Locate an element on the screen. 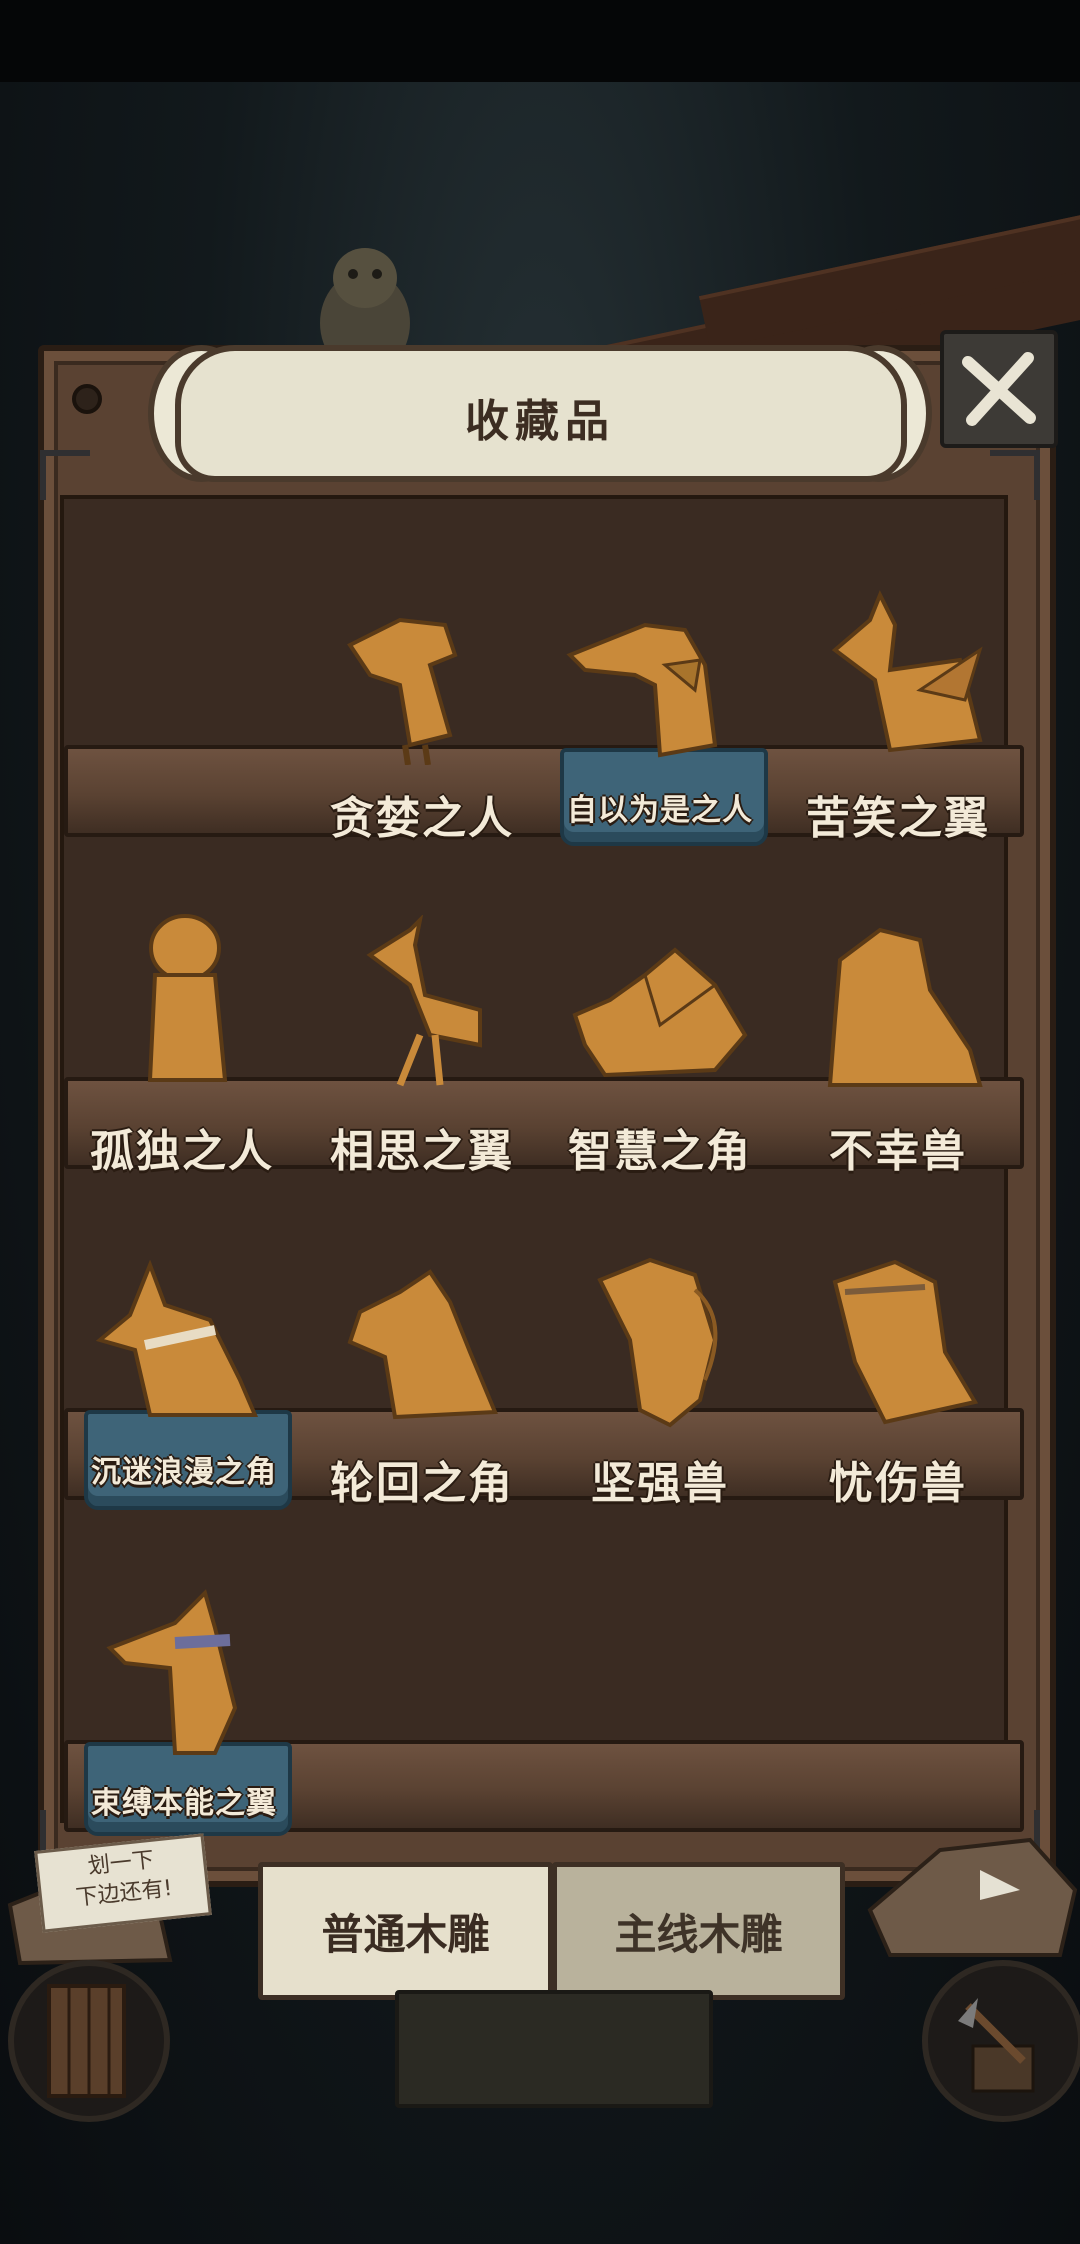 The width and height of the screenshot is (1080, 2244). tab-main-carvings: 主线木雕 is located at coordinates (698, 1931).